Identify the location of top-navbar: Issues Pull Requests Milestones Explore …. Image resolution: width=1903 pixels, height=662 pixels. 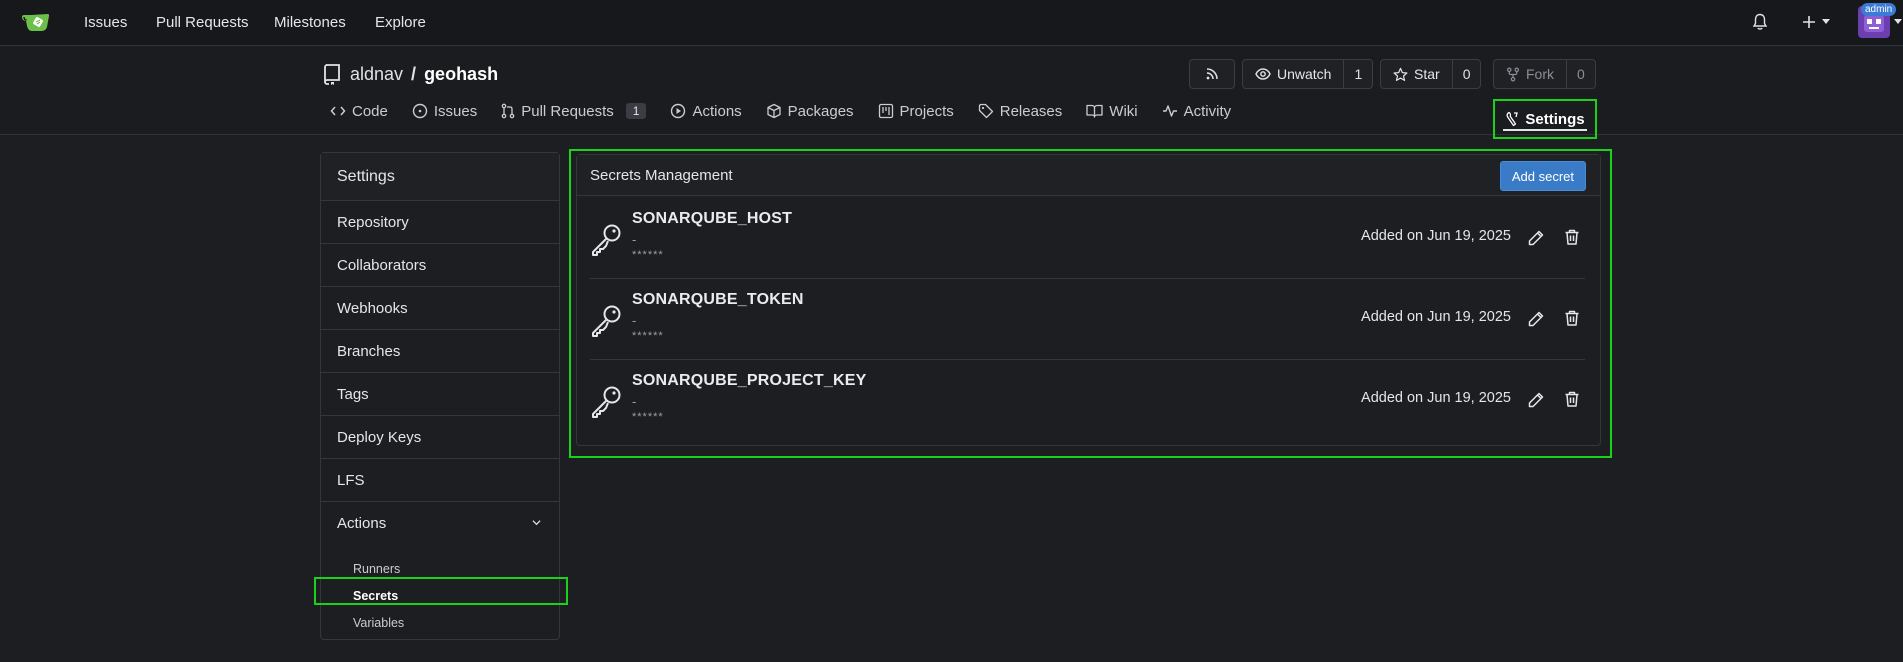
(951, 23).